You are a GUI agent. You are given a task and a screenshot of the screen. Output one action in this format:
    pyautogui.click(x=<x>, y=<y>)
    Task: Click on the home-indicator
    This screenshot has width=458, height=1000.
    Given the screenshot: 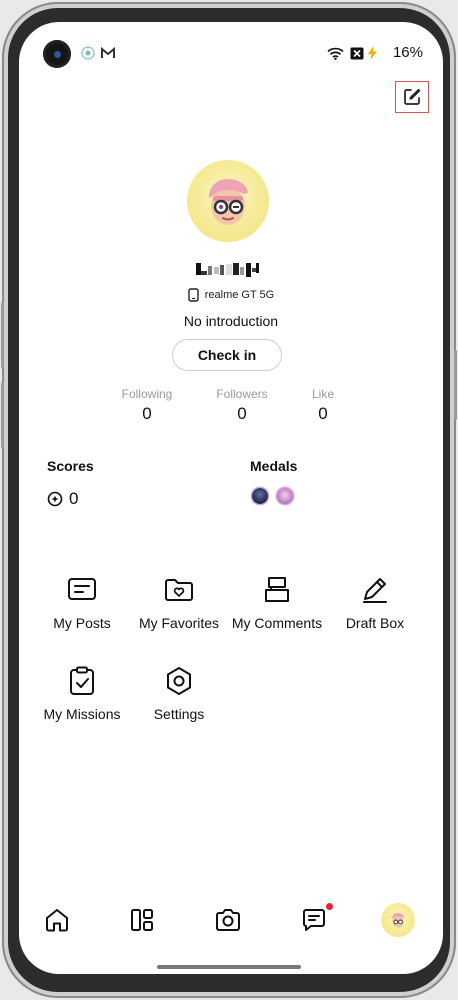 What is the action you would take?
    pyautogui.click(x=229, y=967)
    